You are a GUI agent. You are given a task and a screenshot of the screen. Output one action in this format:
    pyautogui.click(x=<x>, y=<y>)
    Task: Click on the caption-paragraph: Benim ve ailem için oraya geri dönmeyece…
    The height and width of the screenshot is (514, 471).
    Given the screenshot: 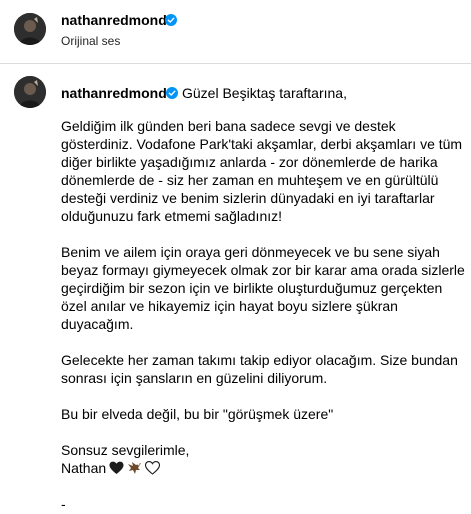 What is the action you would take?
    pyautogui.click(x=263, y=288)
    